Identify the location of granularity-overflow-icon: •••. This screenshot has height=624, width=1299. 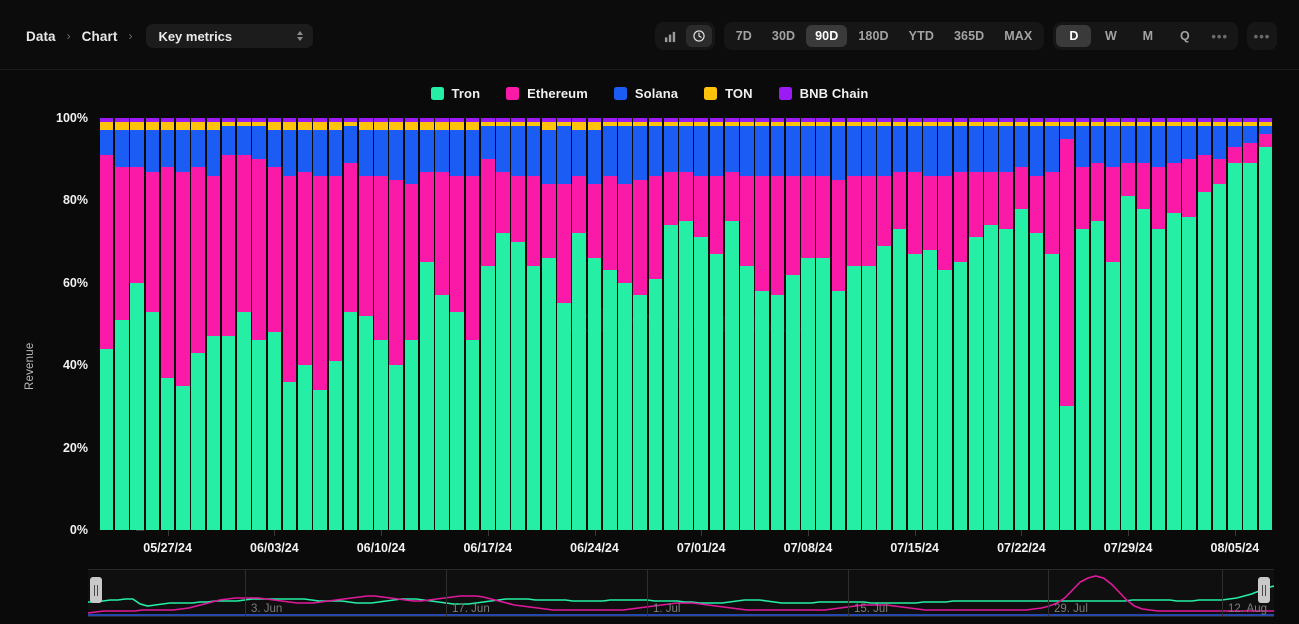
(1219, 36).